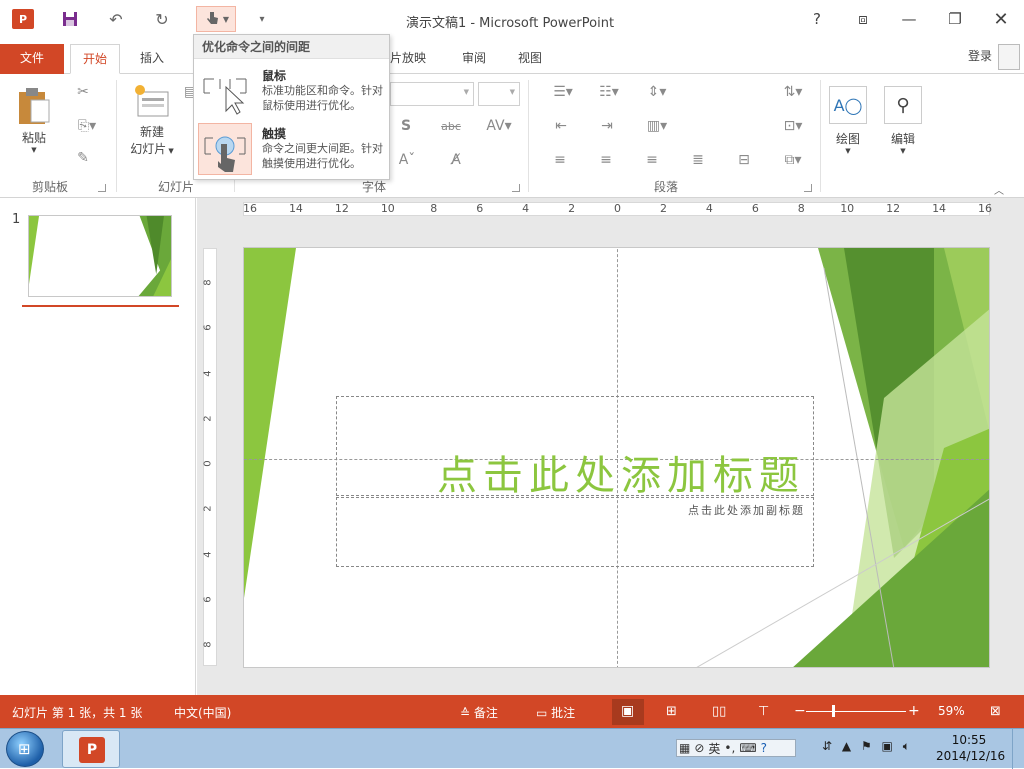 The height and width of the screenshot is (769, 1024). What do you see at coordinates (793, 92) in the screenshot?
I see `text-direction-button: ⇅▾` at bounding box center [793, 92].